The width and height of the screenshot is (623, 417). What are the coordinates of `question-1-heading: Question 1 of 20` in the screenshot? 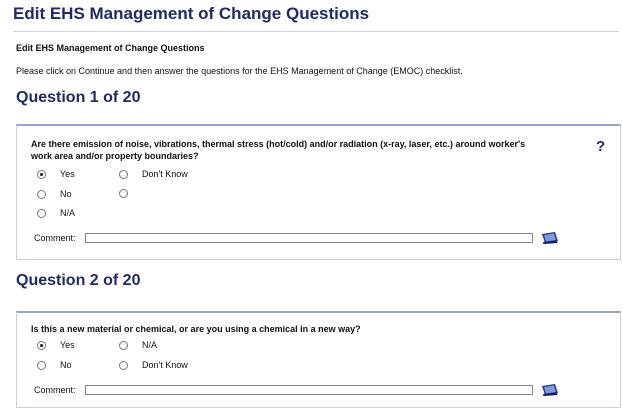 It's located at (78, 97).